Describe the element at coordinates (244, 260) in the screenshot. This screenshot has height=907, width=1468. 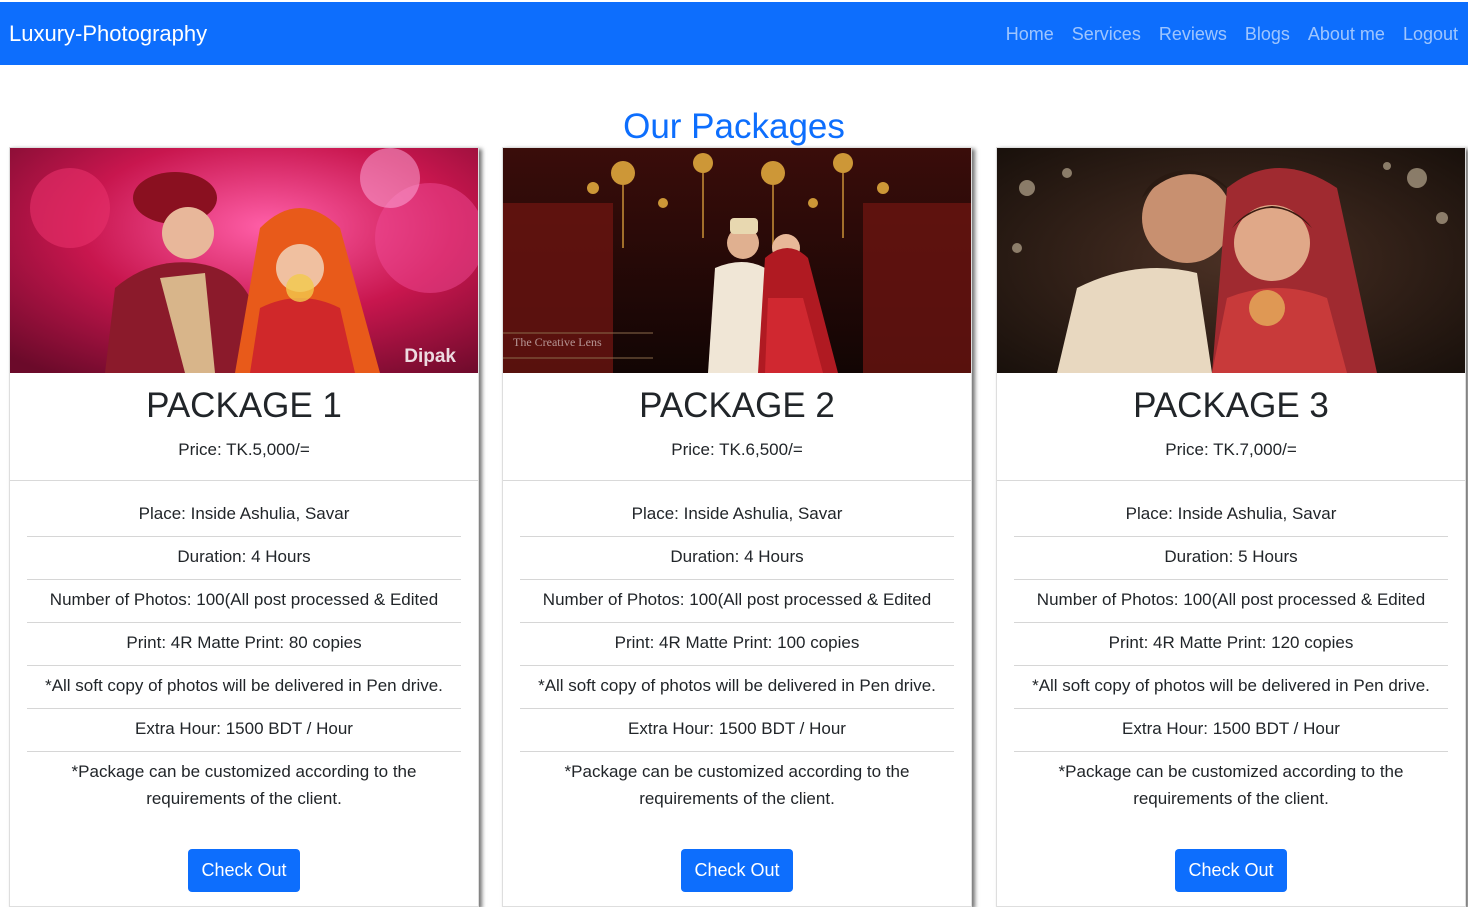
I see `package-image: Dipak` at that location.